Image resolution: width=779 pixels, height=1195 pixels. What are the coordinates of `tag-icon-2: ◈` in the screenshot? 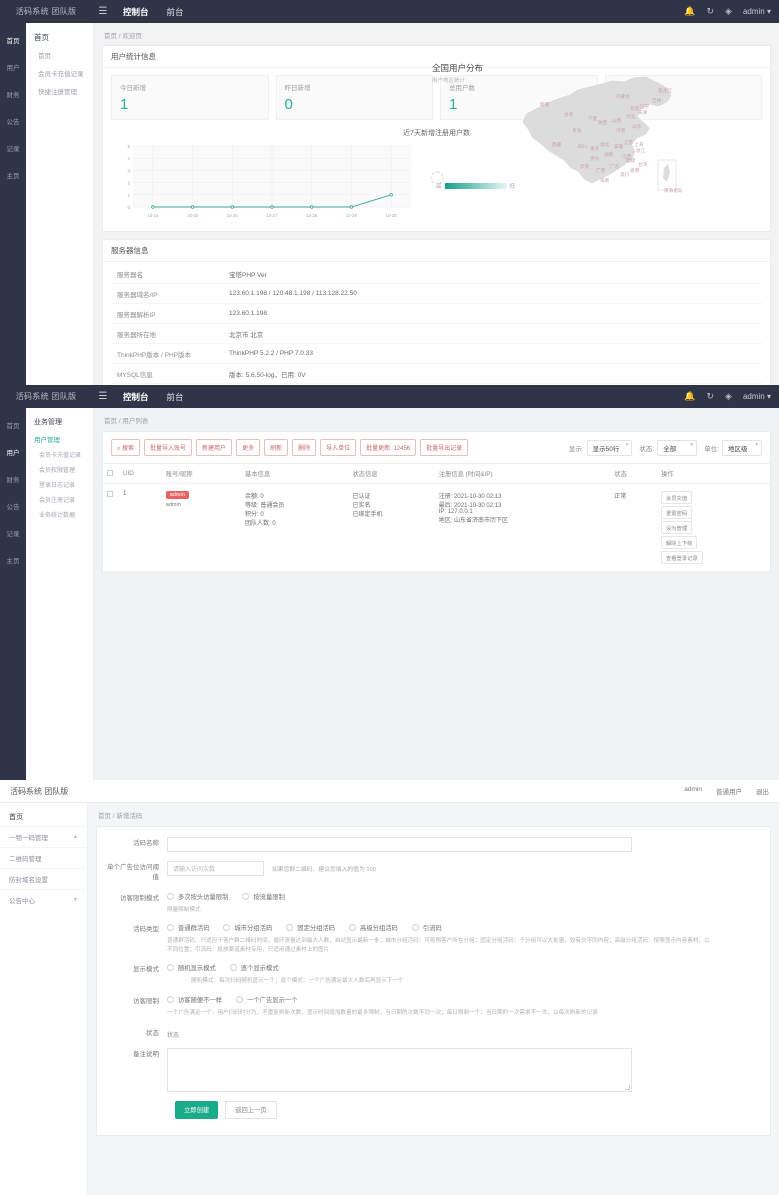 It's located at (728, 396).